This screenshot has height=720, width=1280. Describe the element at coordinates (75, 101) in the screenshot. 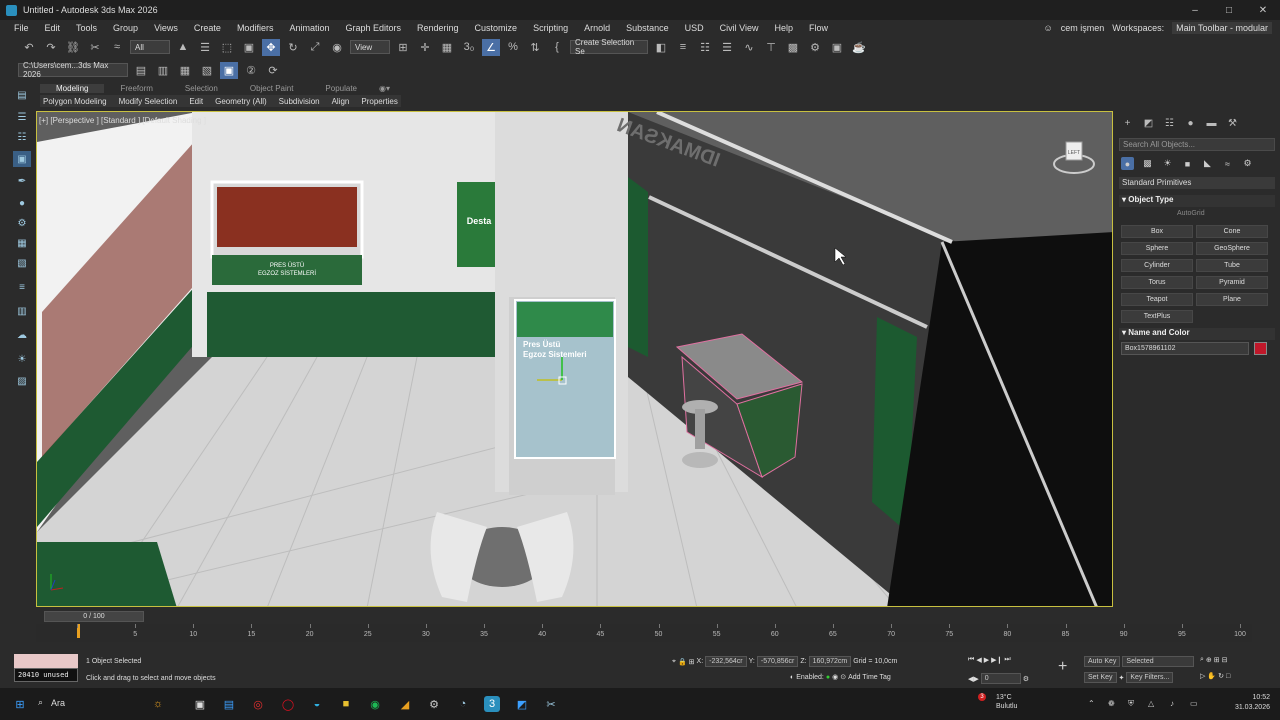

I see `ribbon-polygon-modeling: Polygon Modeling` at that location.